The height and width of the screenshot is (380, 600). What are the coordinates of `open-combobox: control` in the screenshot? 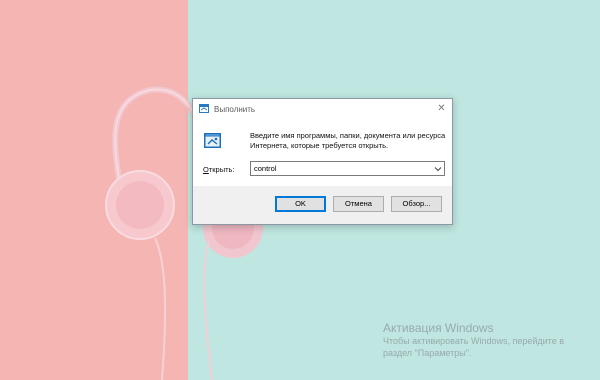 It's located at (347, 168).